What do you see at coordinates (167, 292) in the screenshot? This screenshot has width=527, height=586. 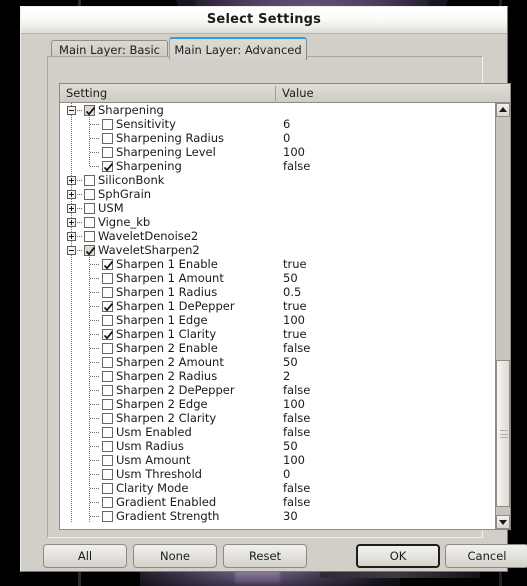 I see `row-label: Sharpen 1 Radius` at bounding box center [167, 292].